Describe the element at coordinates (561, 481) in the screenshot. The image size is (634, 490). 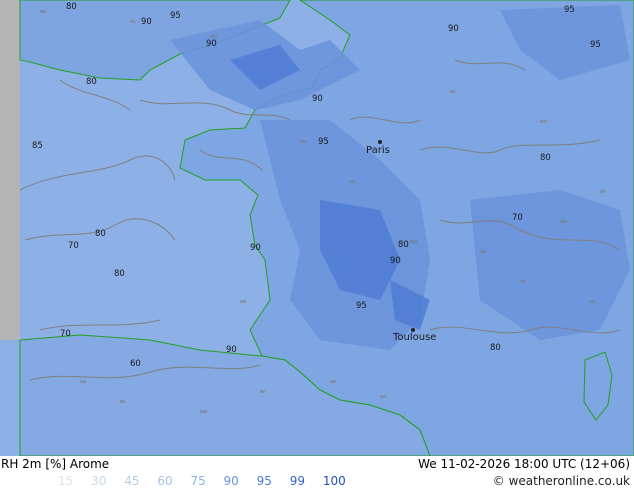
I see `copyright-link: © weatheronline.co.uk` at that location.